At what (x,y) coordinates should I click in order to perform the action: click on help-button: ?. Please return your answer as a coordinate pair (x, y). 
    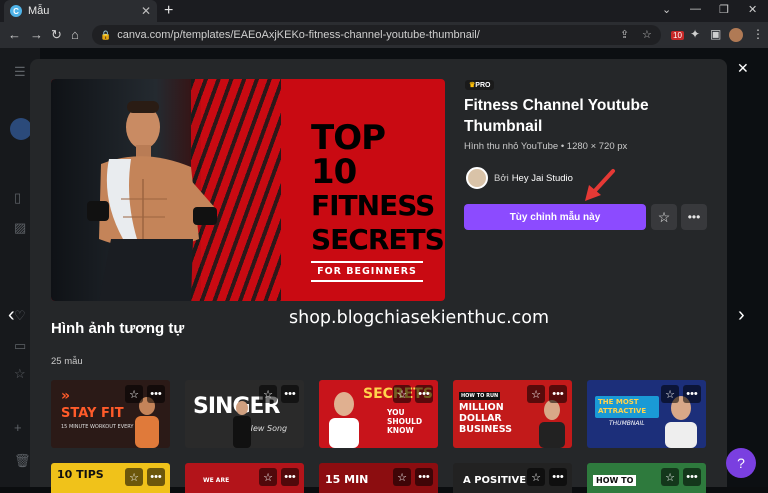
    Looking at the image, I should click on (741, 463).